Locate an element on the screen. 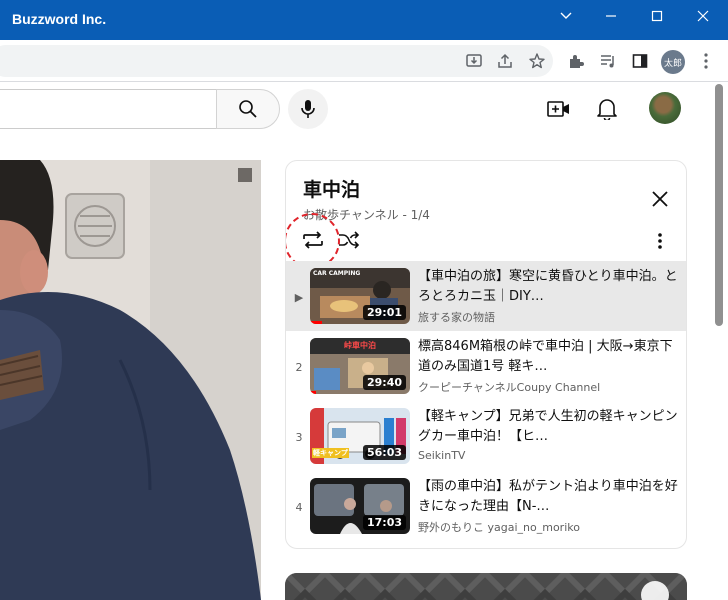 This screenshot has height=600, width=728. notifications-button is located at coordinates (607, 109).